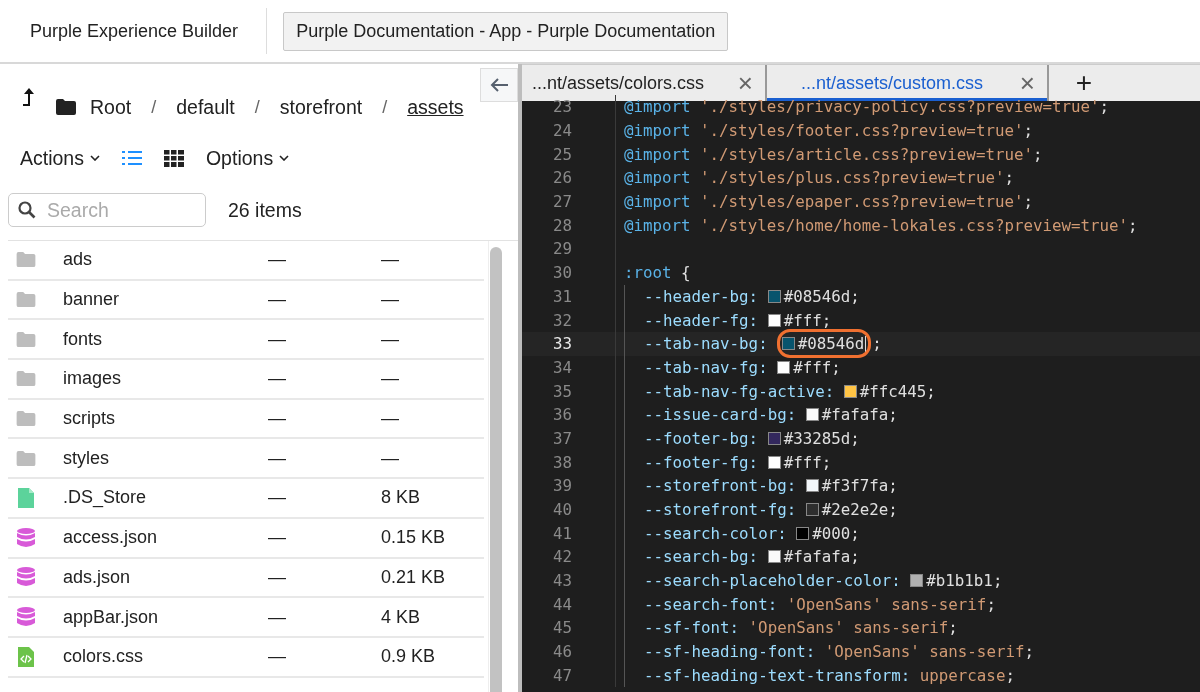 Image resolution: width=1200 pixels, height=692 pixels. I want to click on chevron-icon, so click(94, 158).